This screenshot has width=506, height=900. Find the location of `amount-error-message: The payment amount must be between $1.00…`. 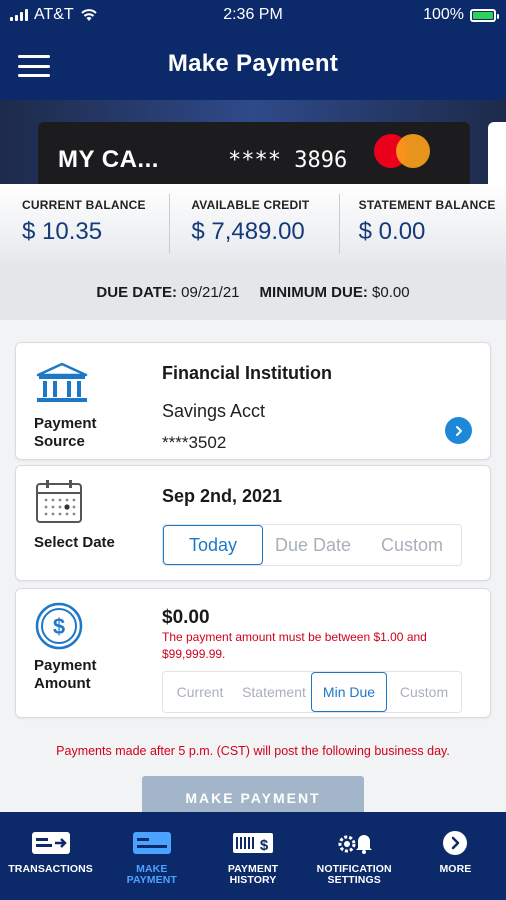

amount-error-message: The payment amount must be between $1.00… is located at coordinates (294, 645).